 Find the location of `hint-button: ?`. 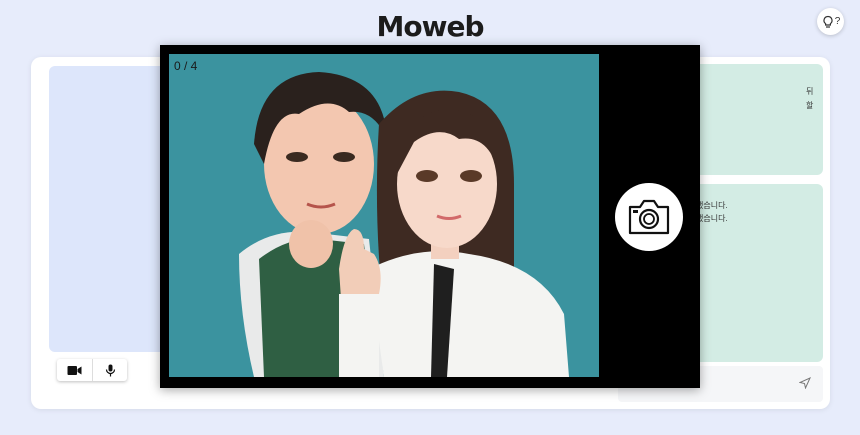

hint-button: ? is located at coordinates (830, 21).